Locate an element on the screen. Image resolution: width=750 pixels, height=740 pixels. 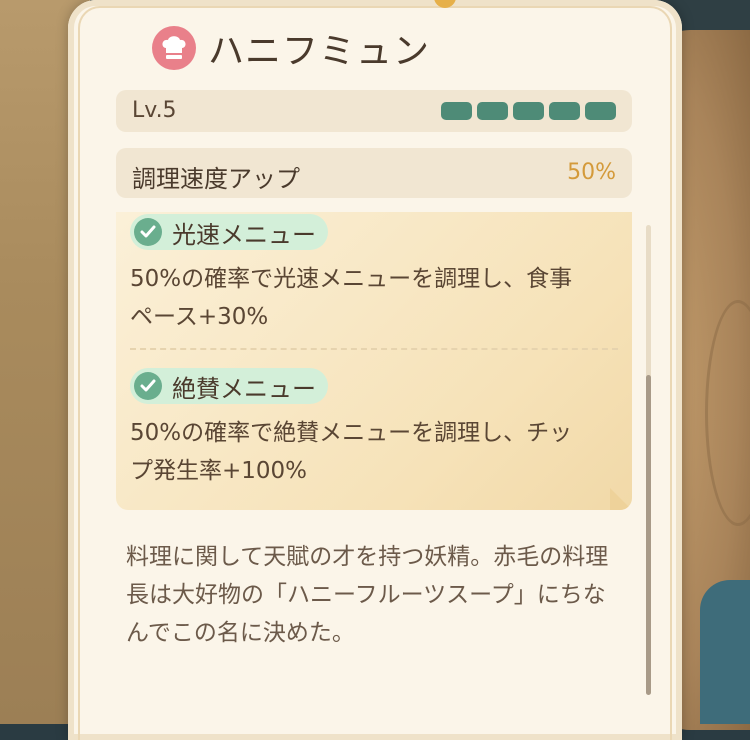
level-bar: Lv.5 is located at coordinates (374, 111).